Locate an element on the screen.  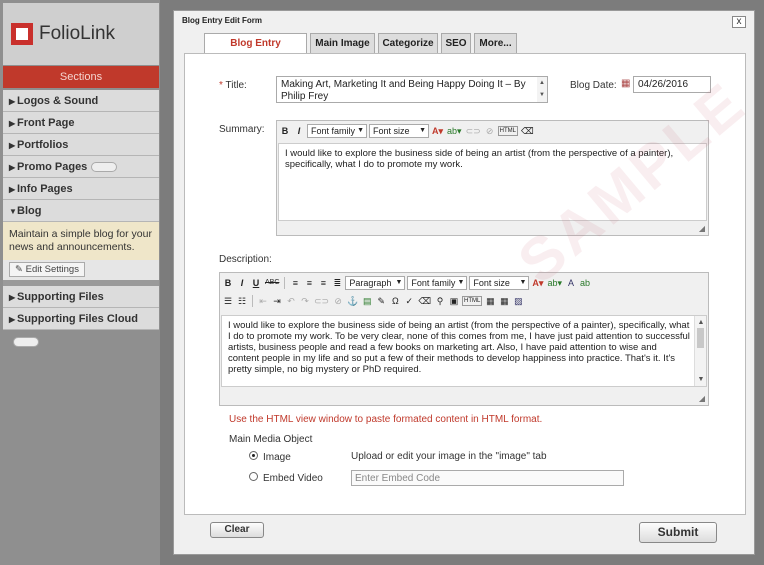
edit-settings-button: ✎ Edit Settings is located at coordinates (47, 269).